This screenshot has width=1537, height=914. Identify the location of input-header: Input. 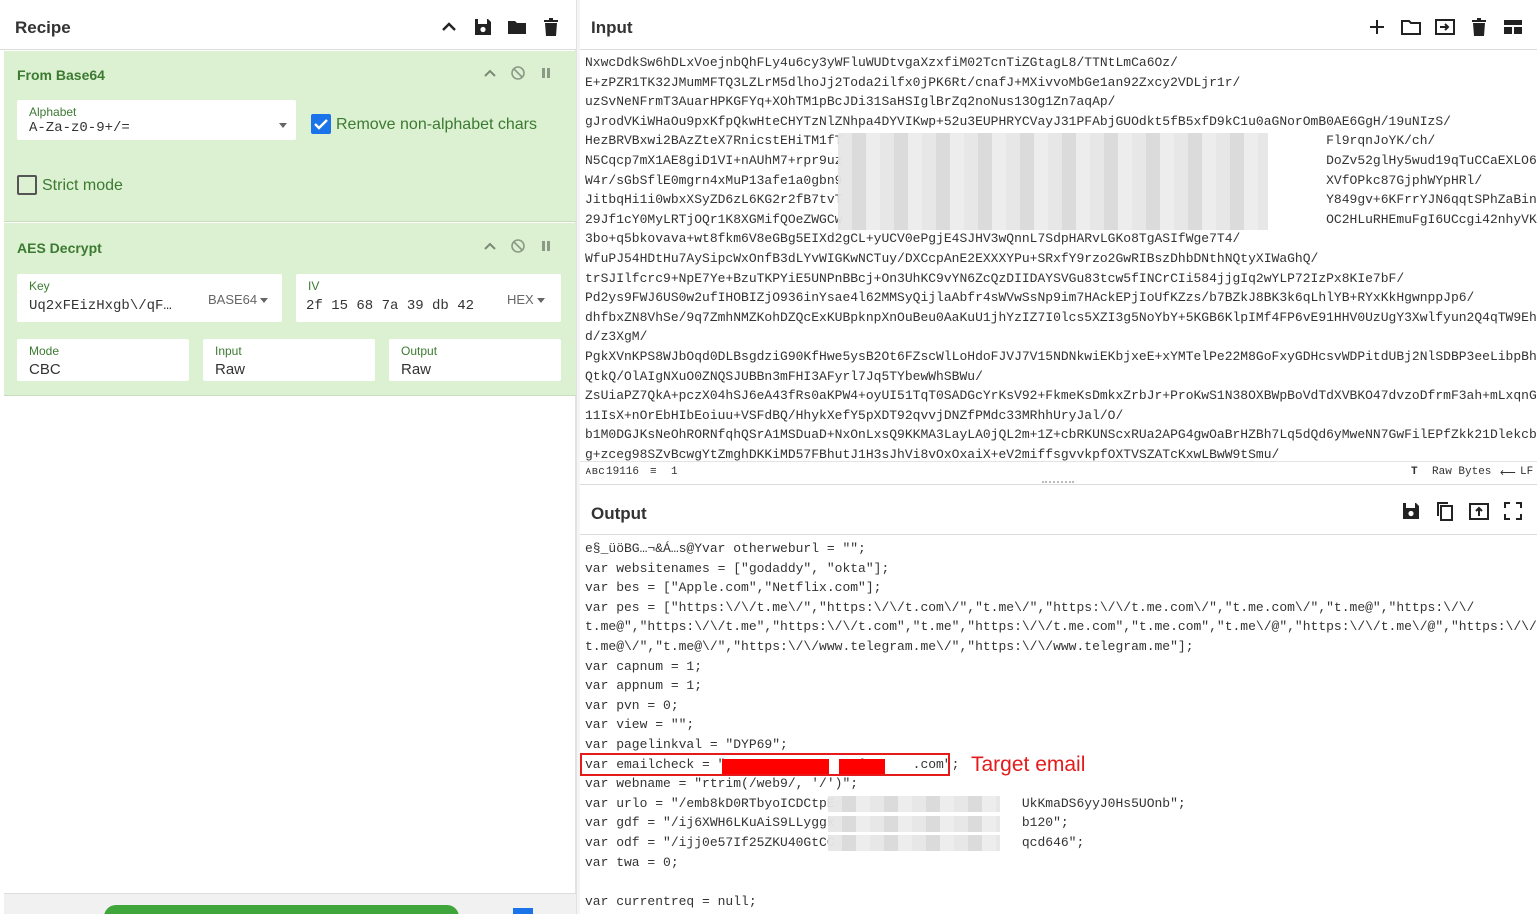
(1058, 25).